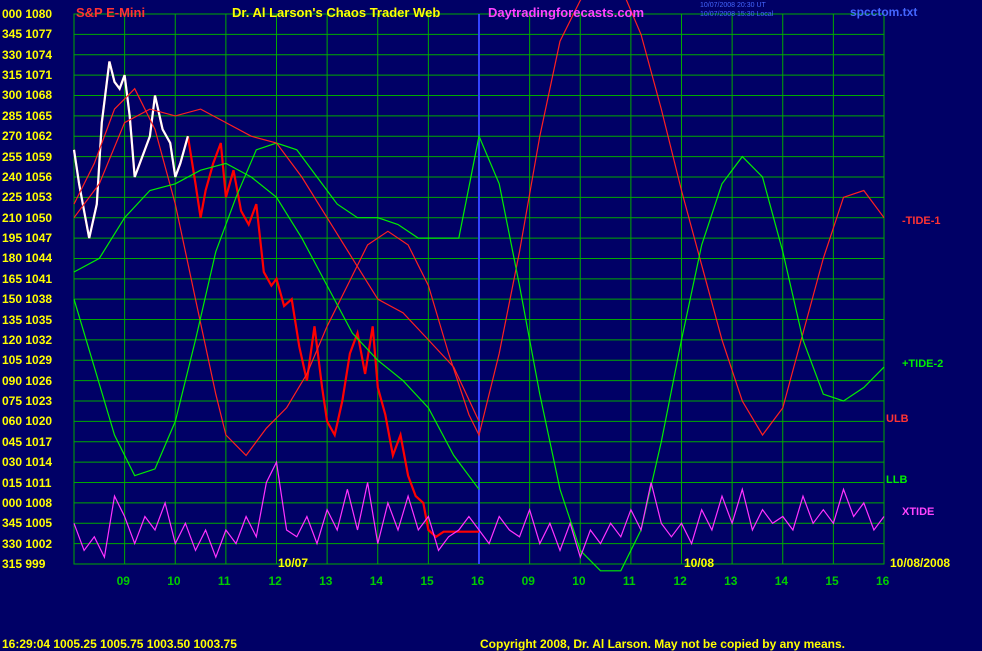 This screenshot has height=651, width=982. I want to click on y-tick-label: 300 1068, so click(27, 95).